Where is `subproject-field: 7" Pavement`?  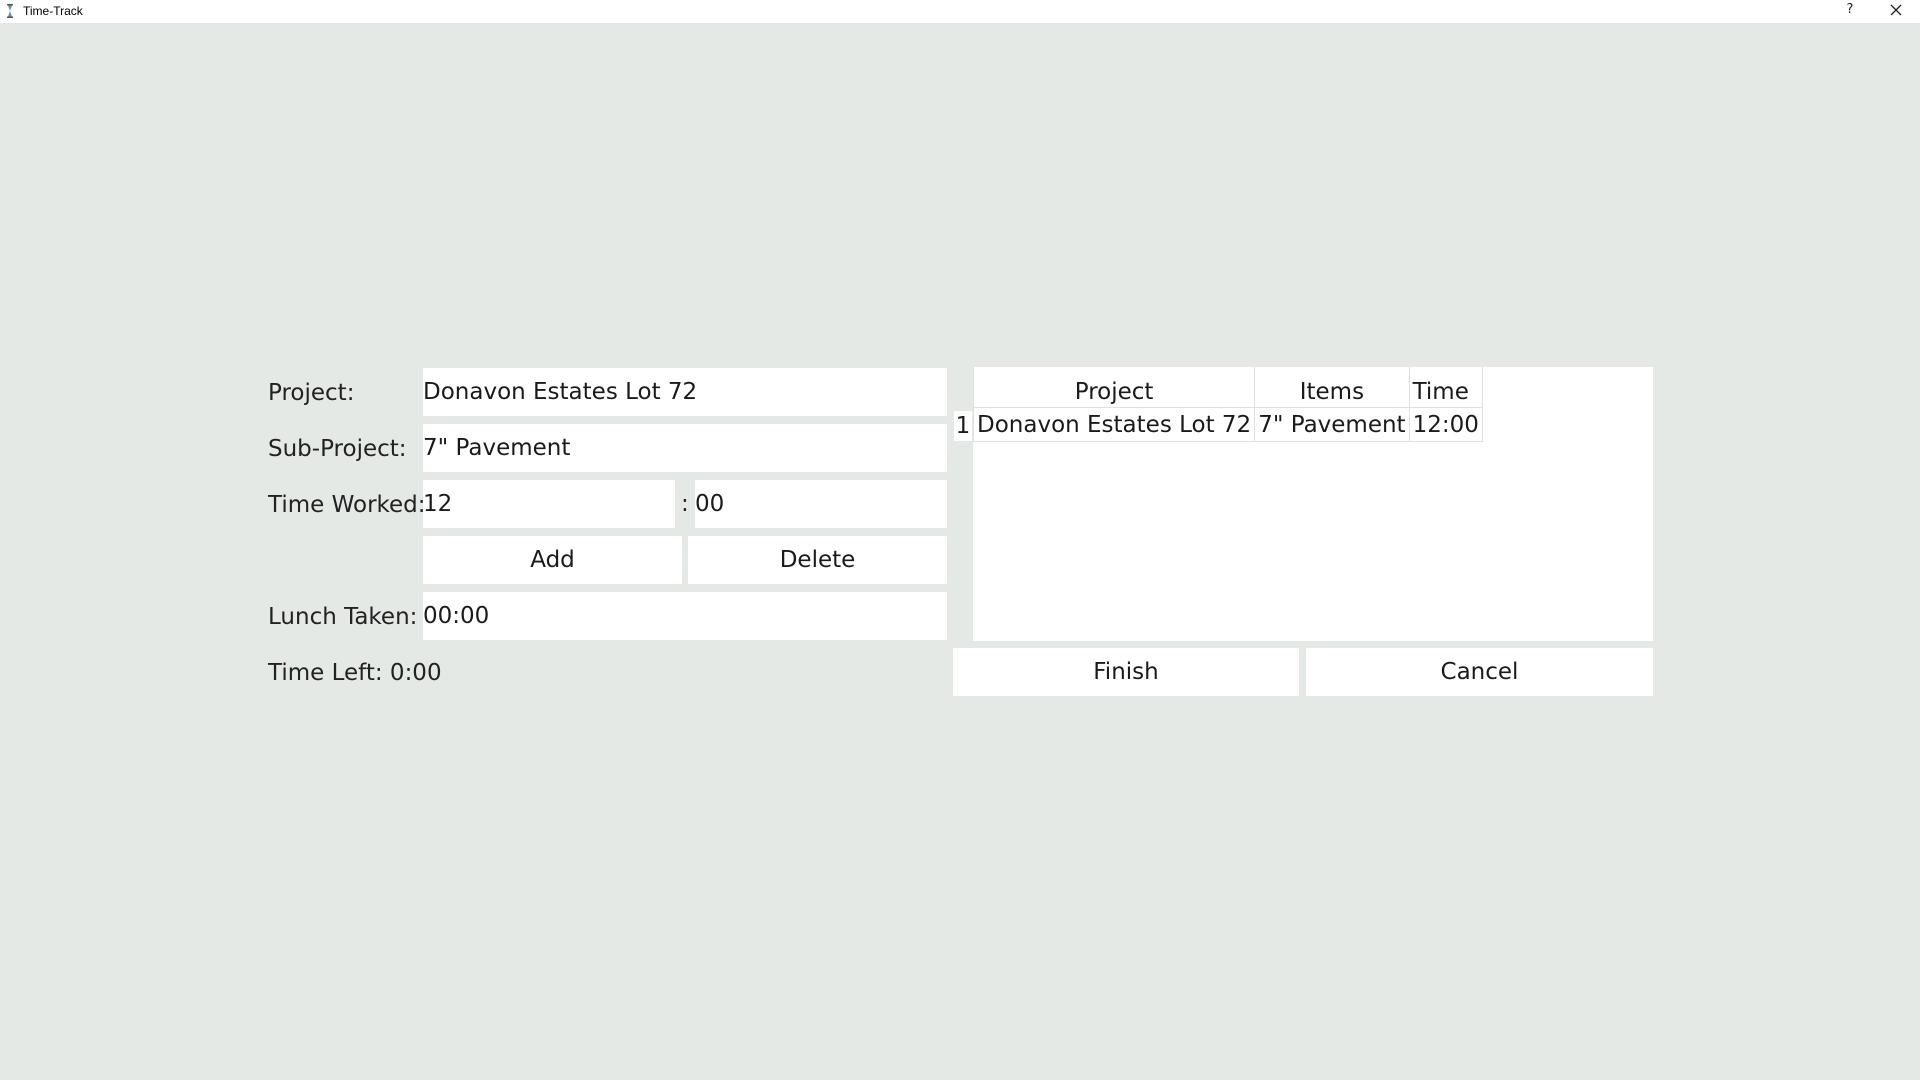 subproject-field: 7" Pavement is located at coordinates (685, 448).